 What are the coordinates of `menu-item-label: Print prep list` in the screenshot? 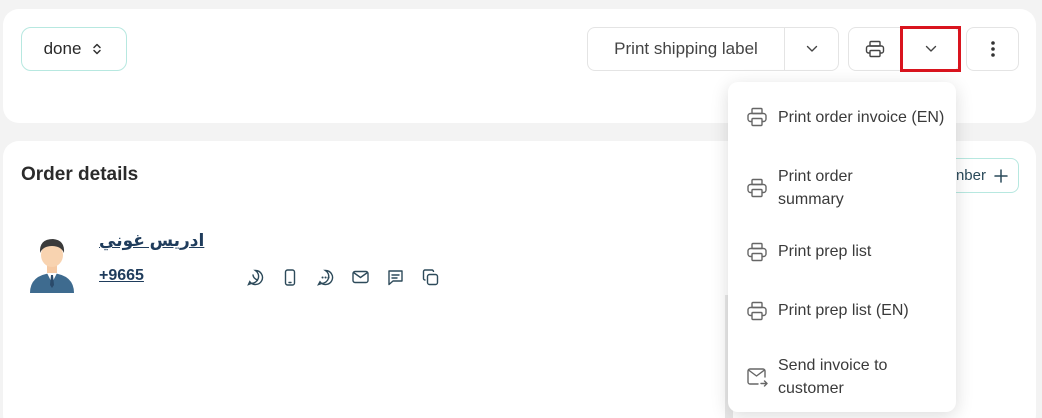 It's located at (825, 251).